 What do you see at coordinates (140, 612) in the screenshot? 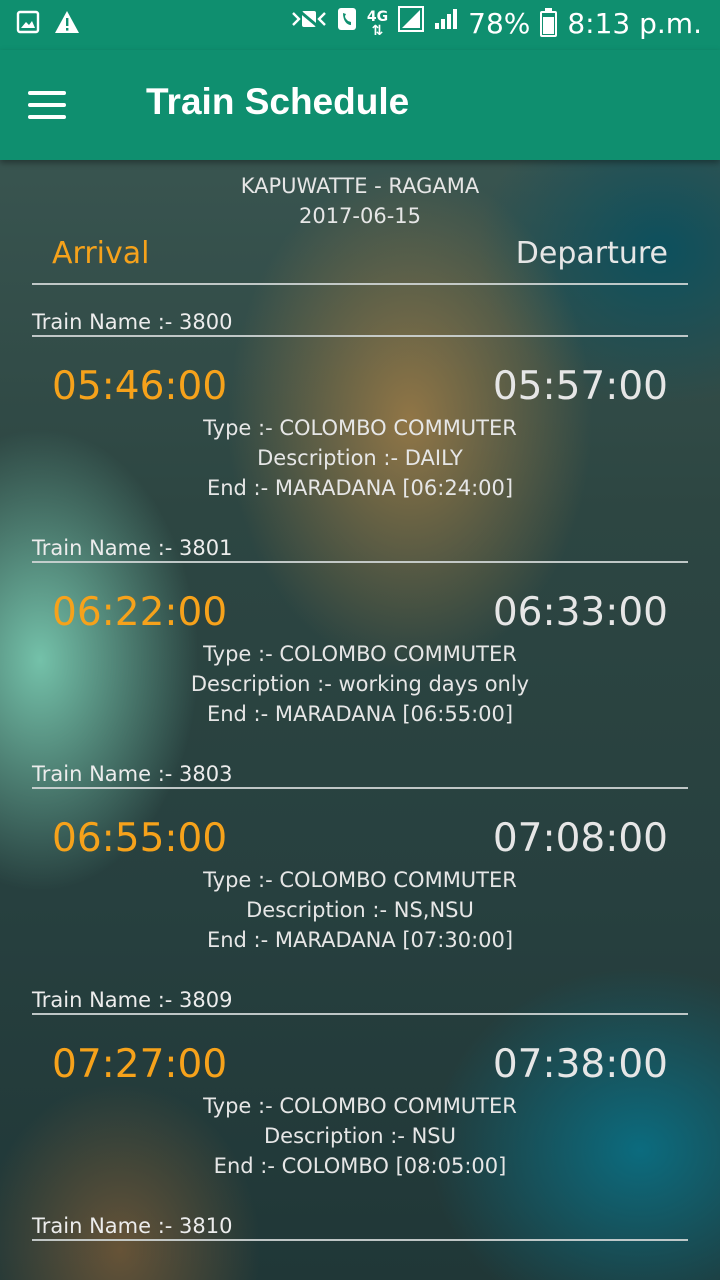
I see `arrival-time: 06:22:00` at bounding box center [140, 612].